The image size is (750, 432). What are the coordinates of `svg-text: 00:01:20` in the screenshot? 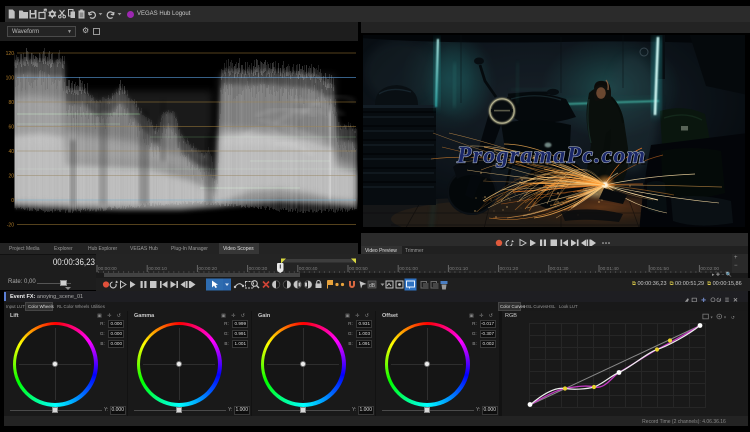 It's located at (509, 269).